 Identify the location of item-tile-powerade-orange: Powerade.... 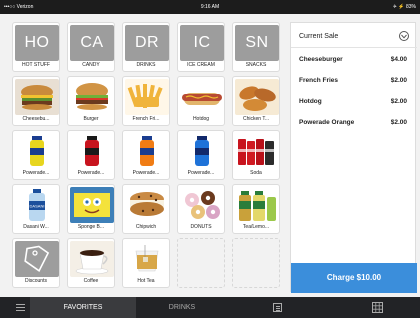
(146, 155).